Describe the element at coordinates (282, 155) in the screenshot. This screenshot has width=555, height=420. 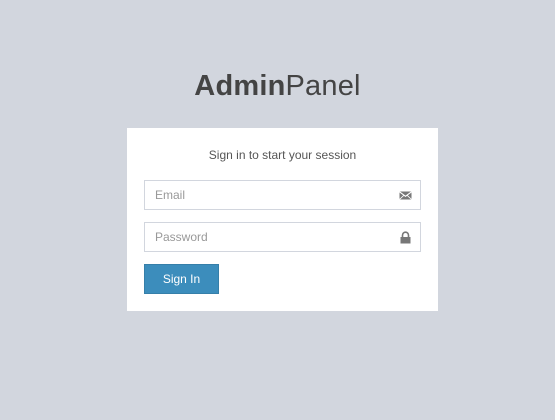
I see `login-box-message: Sign in to start your session` at that location.